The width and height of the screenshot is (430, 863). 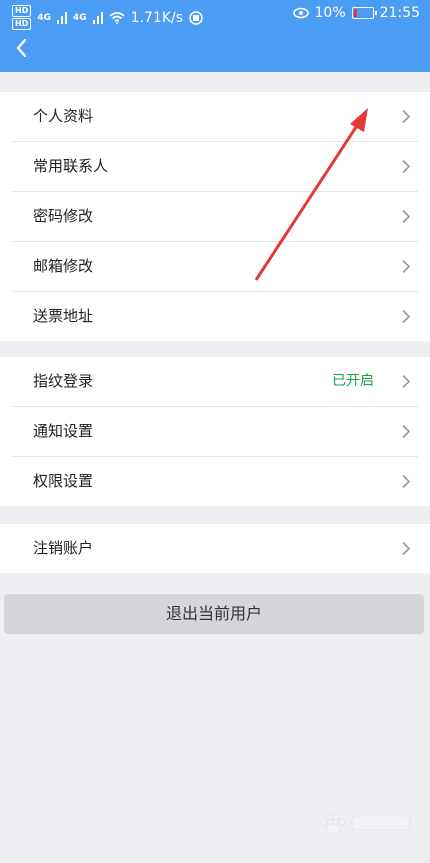 I want to click on menu-item-ticket-address: 送票地址, so click(x=215, y=316).